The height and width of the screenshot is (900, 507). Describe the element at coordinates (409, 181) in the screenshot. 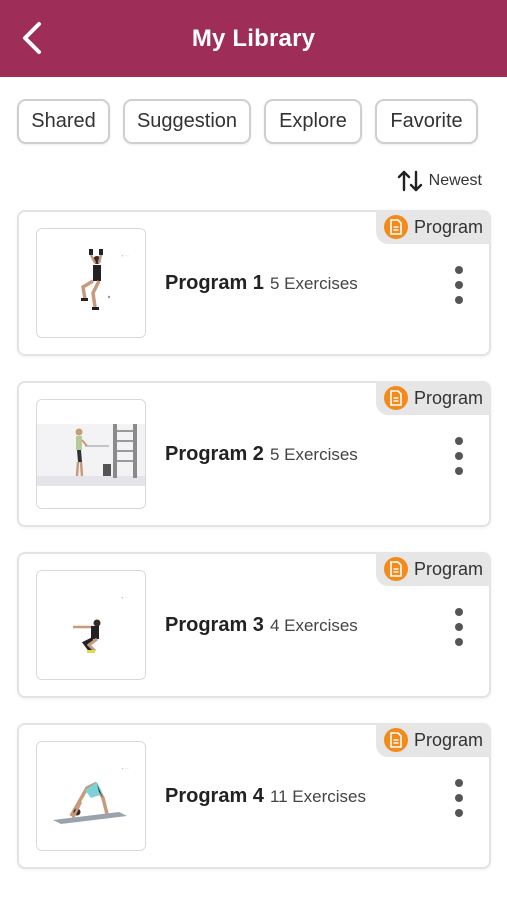

I see `sort-arrows-icon` at that location.